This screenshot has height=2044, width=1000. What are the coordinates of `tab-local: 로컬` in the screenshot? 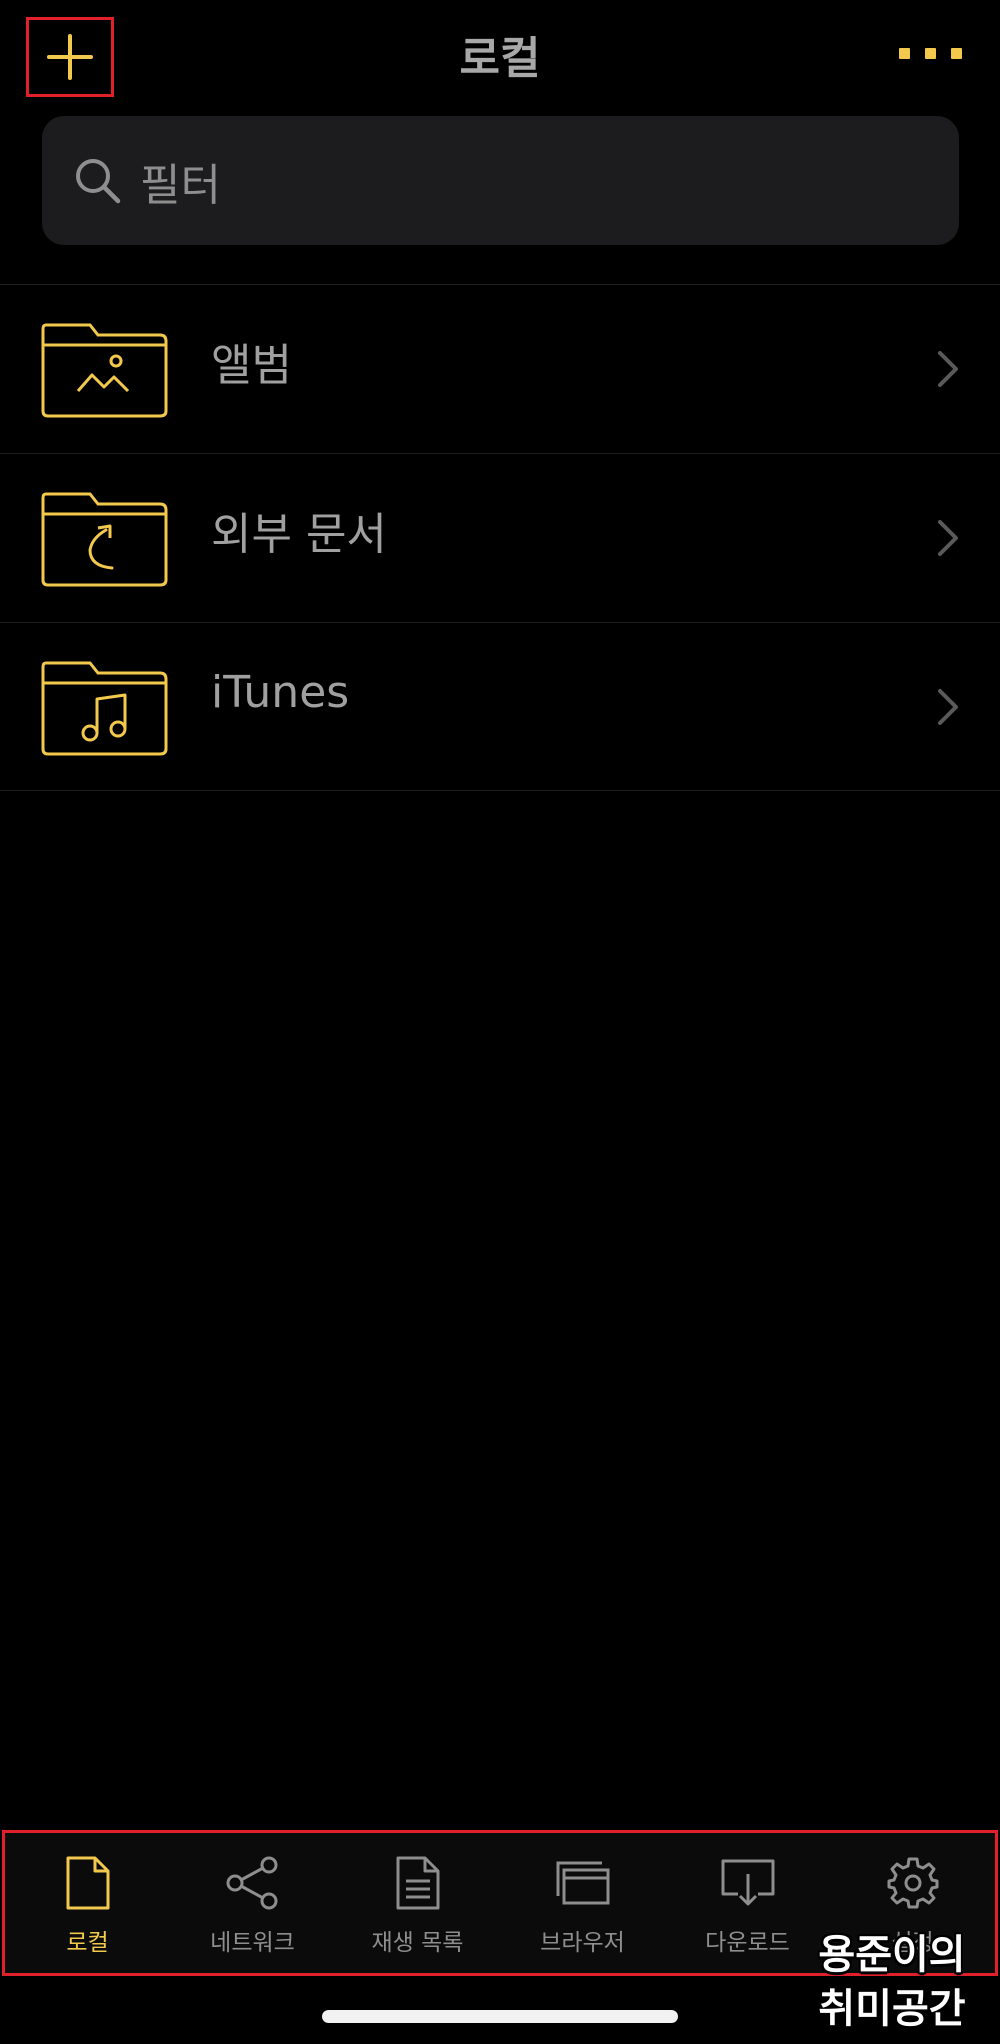 It's located at (87, 1903).